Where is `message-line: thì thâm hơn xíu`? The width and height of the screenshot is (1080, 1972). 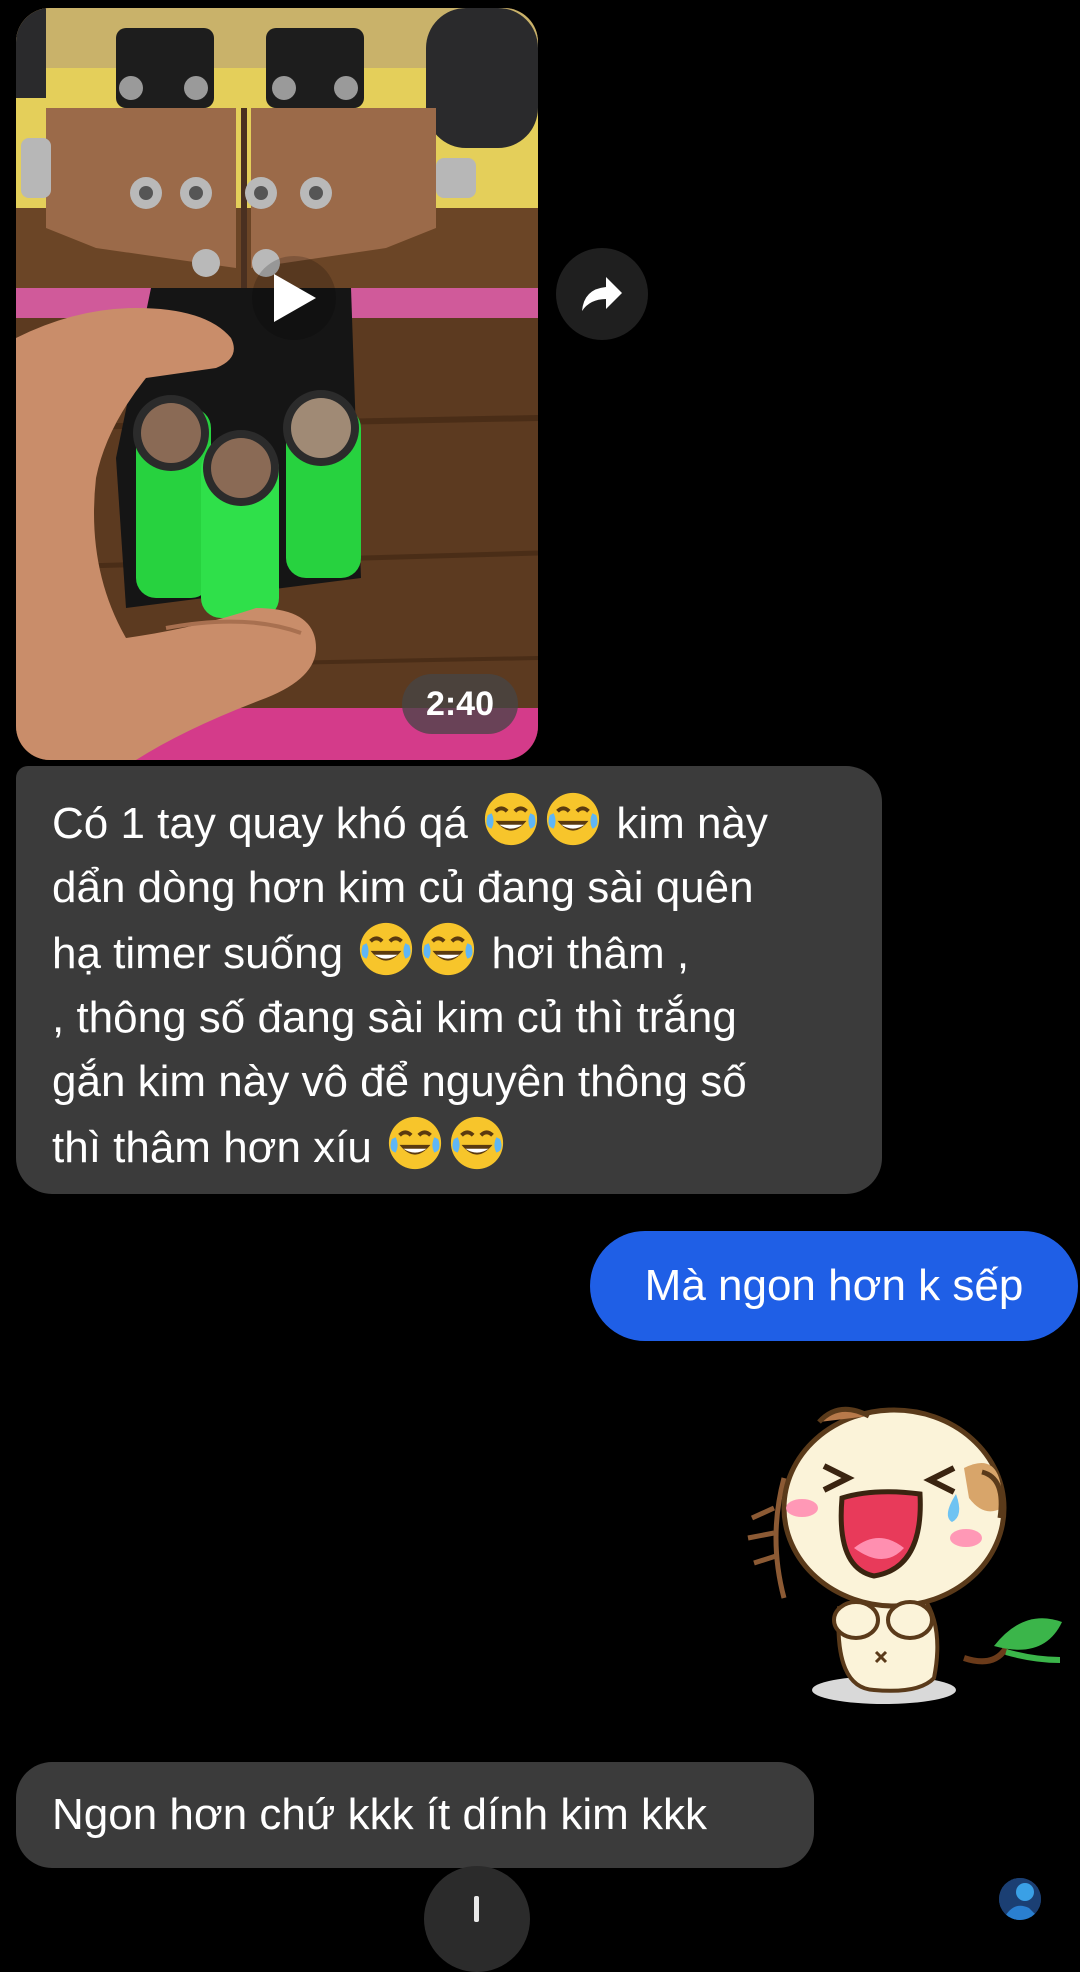 message-line: thì thâm hơn xíu is located at coordinates (452, 1147).